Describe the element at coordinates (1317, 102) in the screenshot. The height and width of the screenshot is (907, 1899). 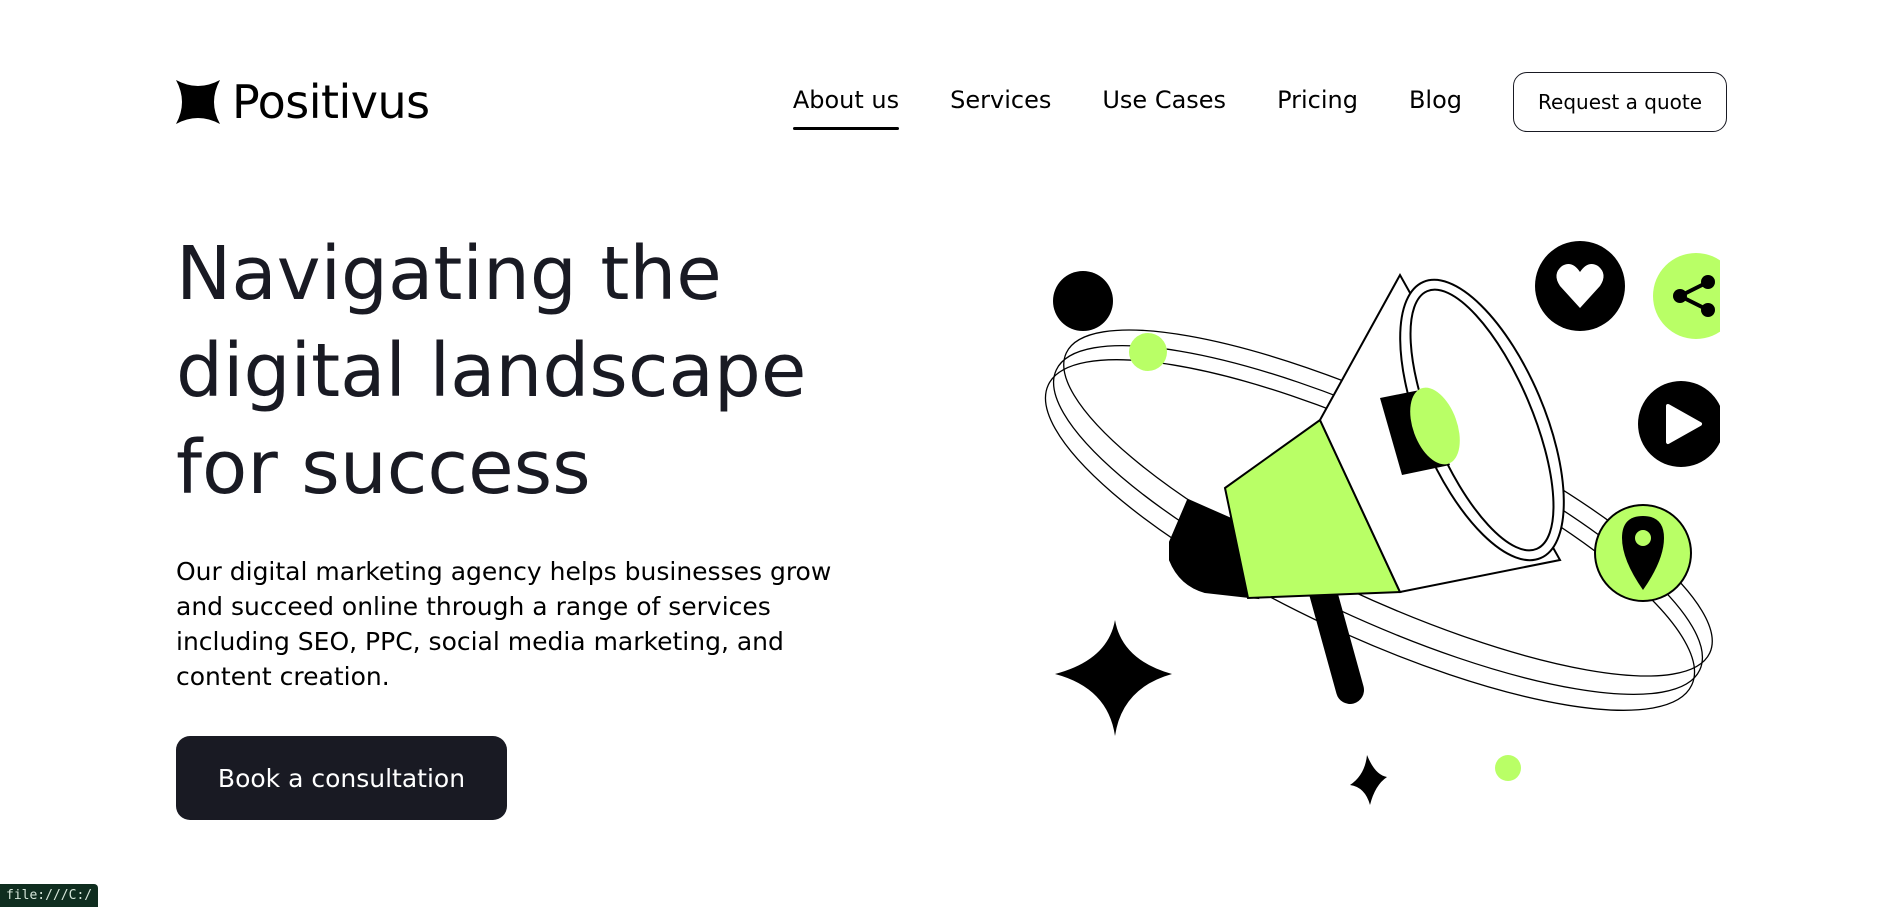
I see `nav-pricing: Pricing` at that location.